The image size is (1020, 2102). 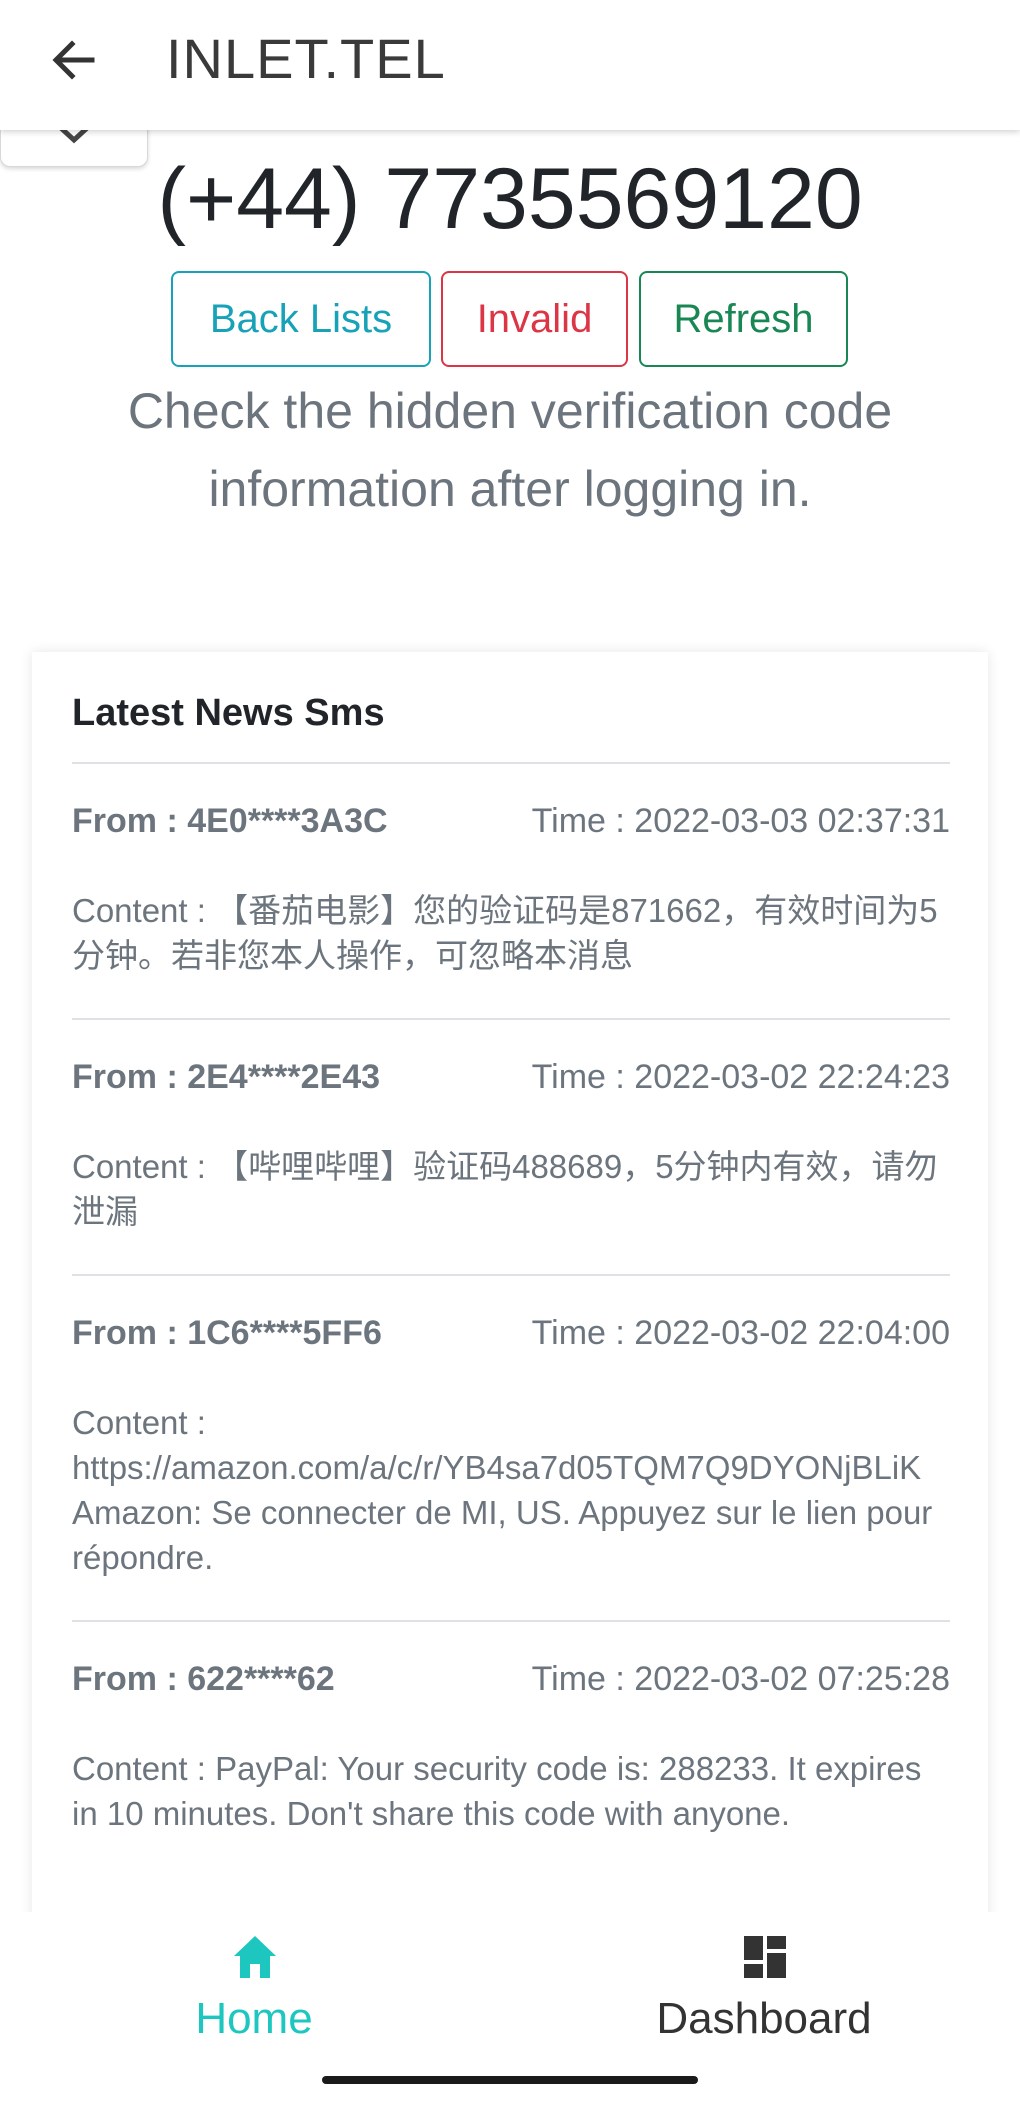 What do you see at coordinates (764, 2018) in the screenshot?
I see `nav-dashboard-label: Dashboard` at bounding box center [764, 2018].